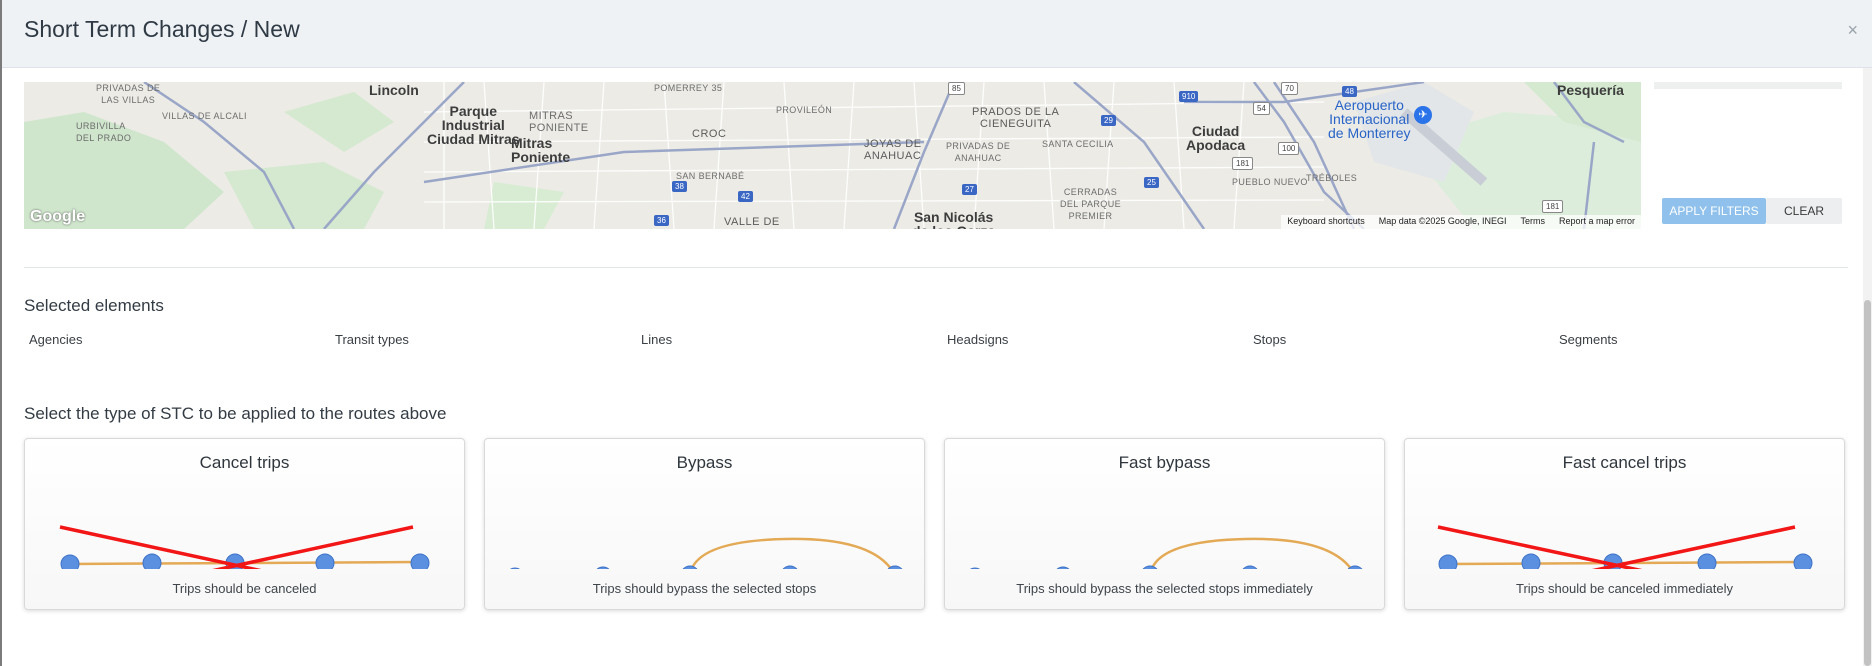  What do you see at coordinates (1289, 148) in the screenshot?
I see `map-badge-100: 100` at bounding box center [1289, 148].